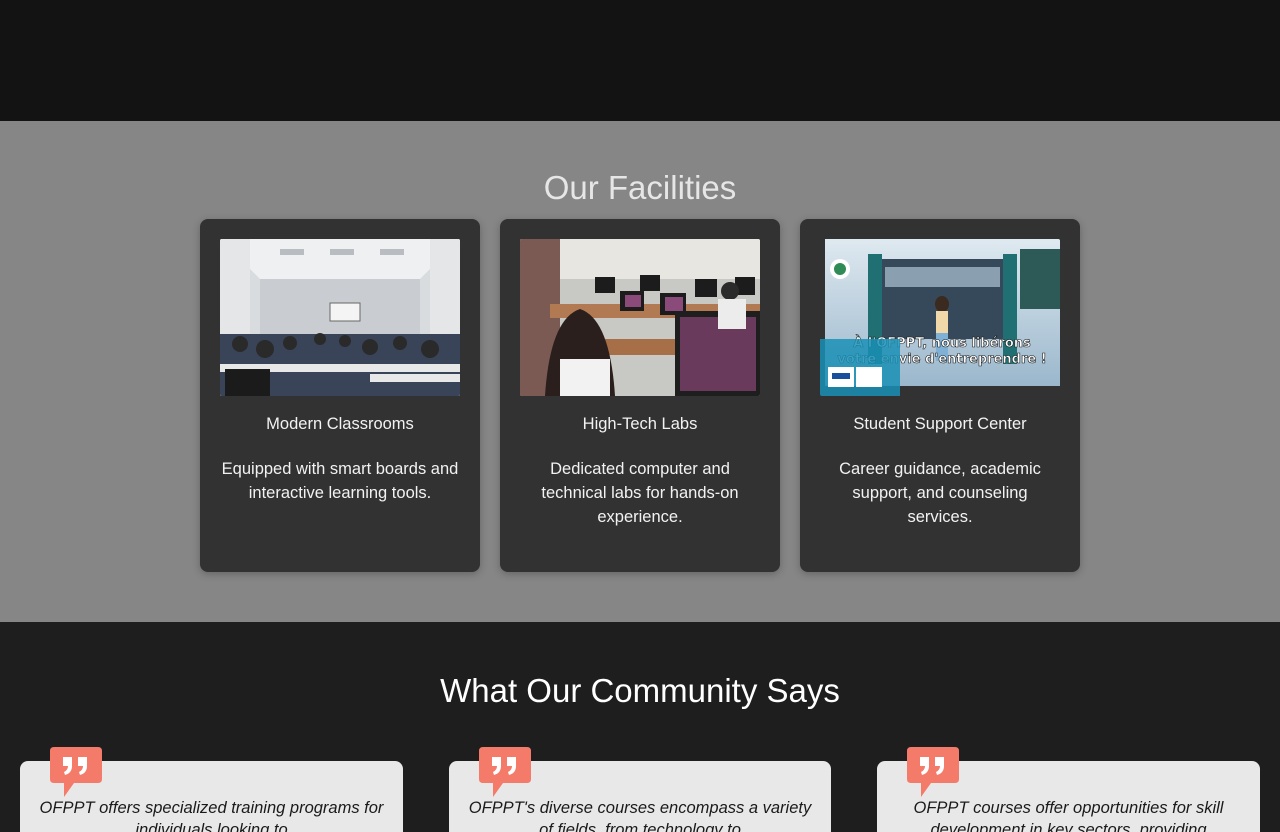 The height and width of the screenshot is (832, 1280). I want to click on facility-title: Student Support Center, so click(940, 424).